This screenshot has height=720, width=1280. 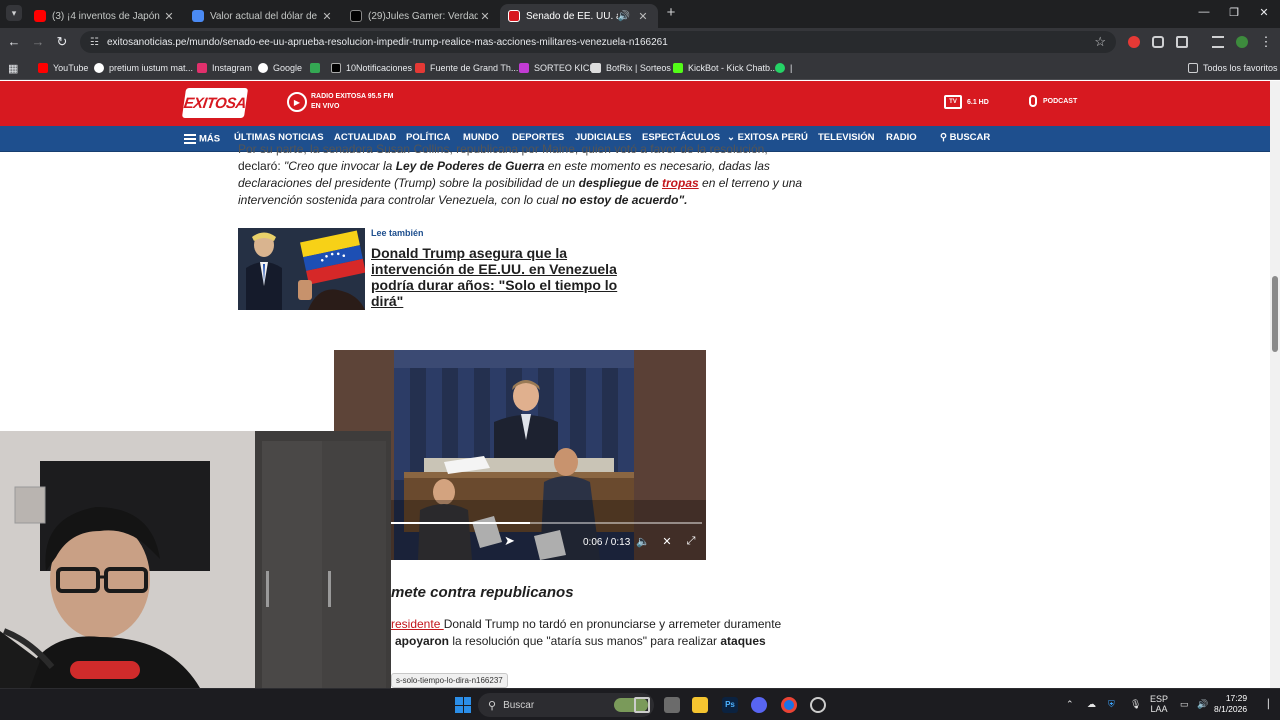 I want to click on bookmark-label: 10Notificaciones, so click(x=379, y=68).